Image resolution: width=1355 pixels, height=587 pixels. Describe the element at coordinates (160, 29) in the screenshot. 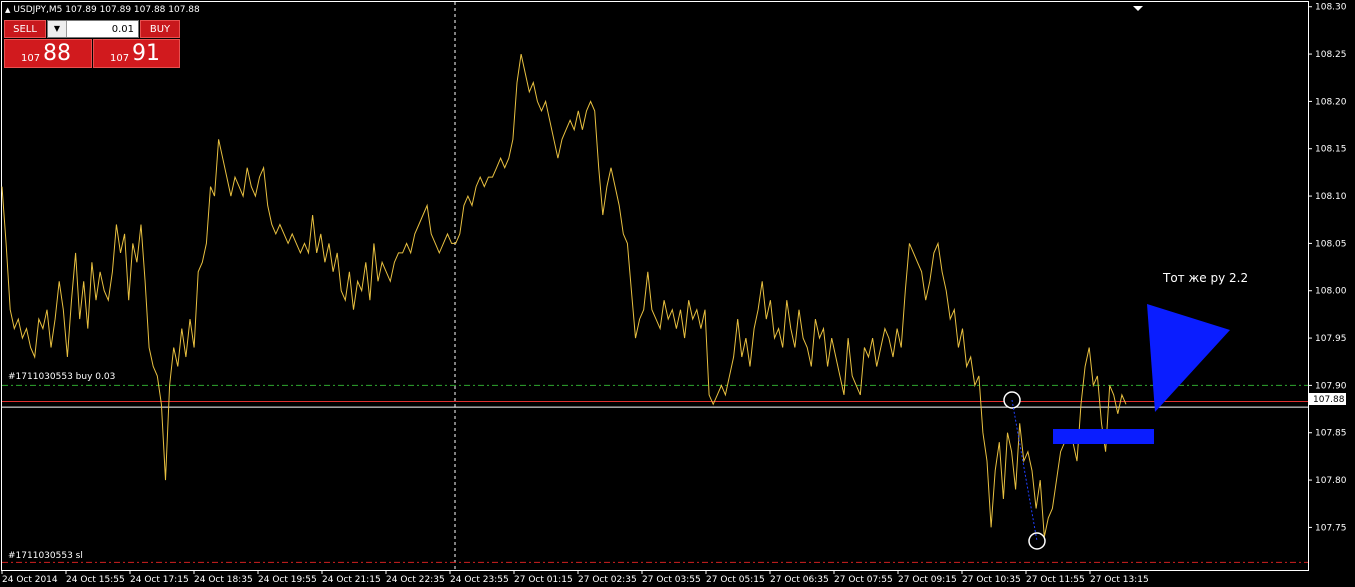

I see `buy-button: BUY` at that location.